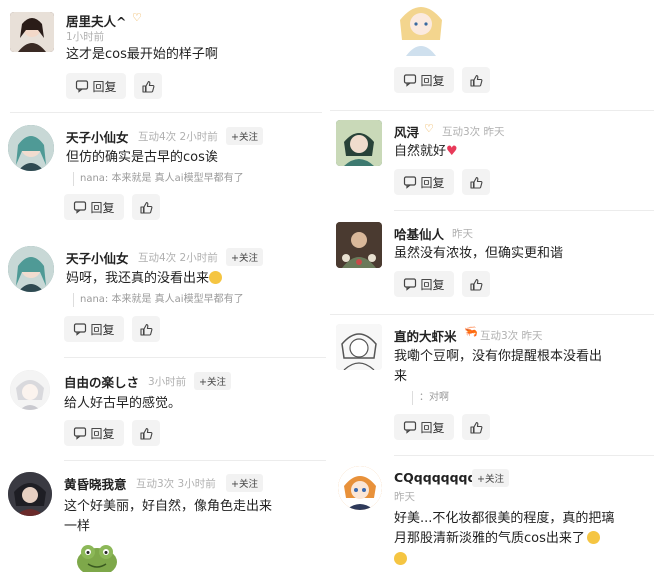  What do you see at coordinates (85, 37) in the screenshot?
I see `comment-time: 1小时前` at bounding box center [85, 37].